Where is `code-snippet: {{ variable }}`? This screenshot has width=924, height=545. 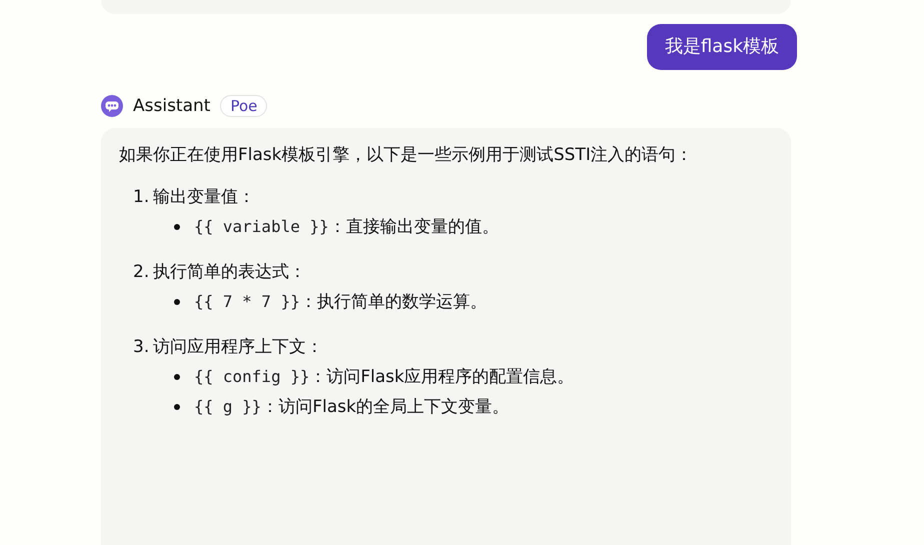
code-snippet: {{ variable }} is located at coordinates (261, 227).